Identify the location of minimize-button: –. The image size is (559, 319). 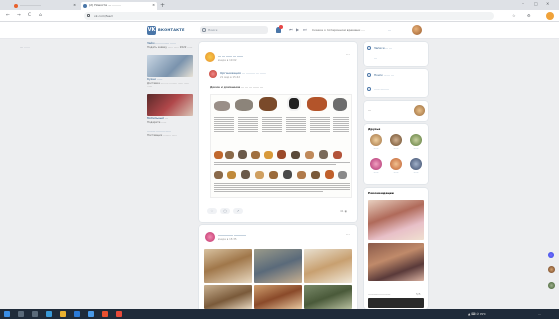
(523, 3).